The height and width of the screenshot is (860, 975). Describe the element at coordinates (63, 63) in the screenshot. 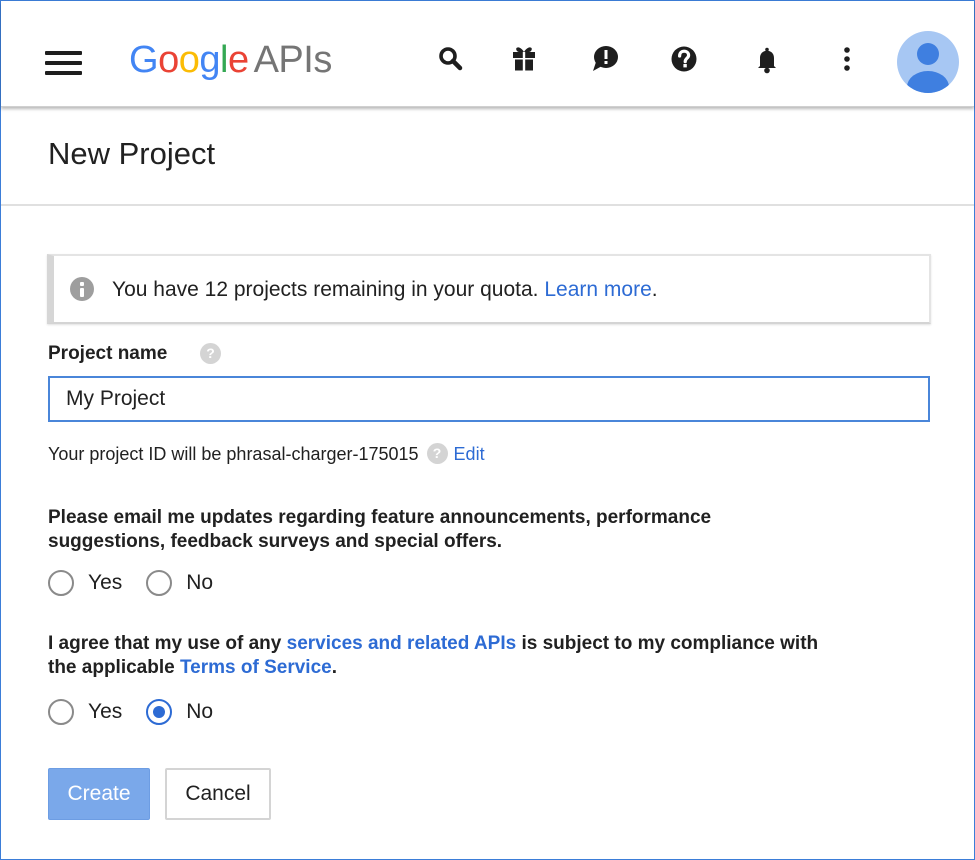

I see `menu-icon` at that location.